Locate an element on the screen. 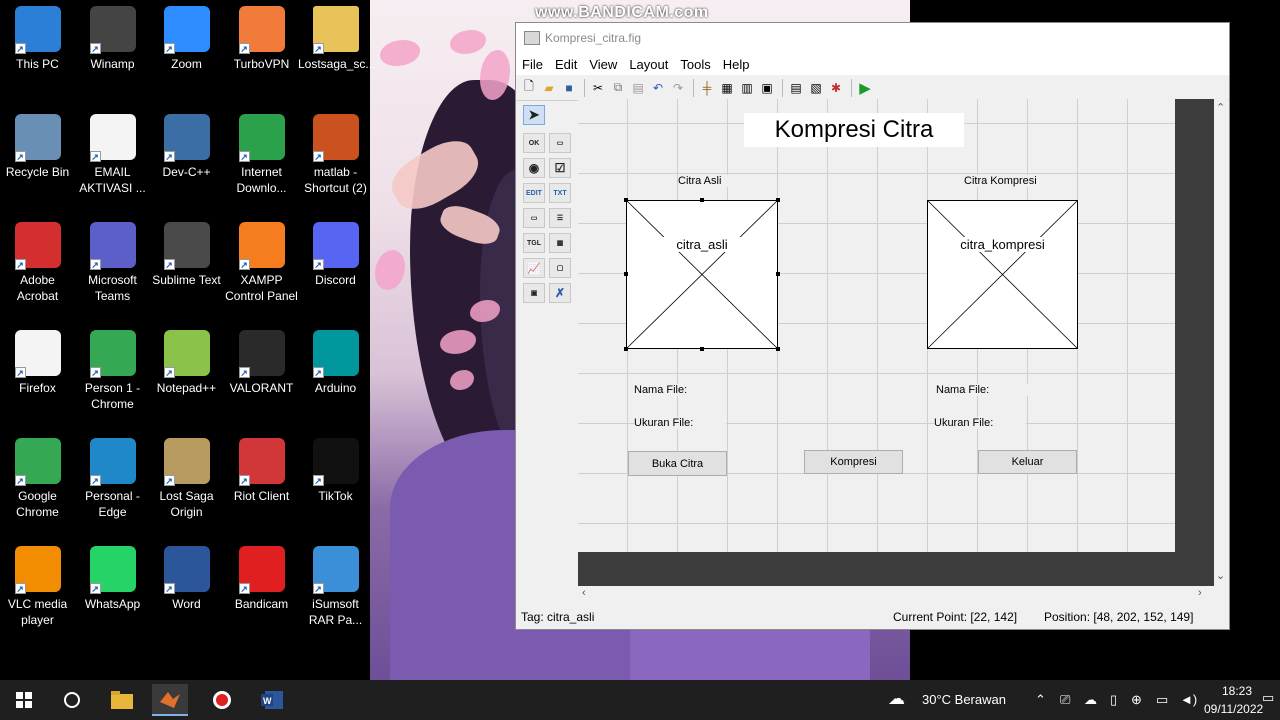  desktop-icon: ↗ TurboVPN is located at coordinates (261, 50).